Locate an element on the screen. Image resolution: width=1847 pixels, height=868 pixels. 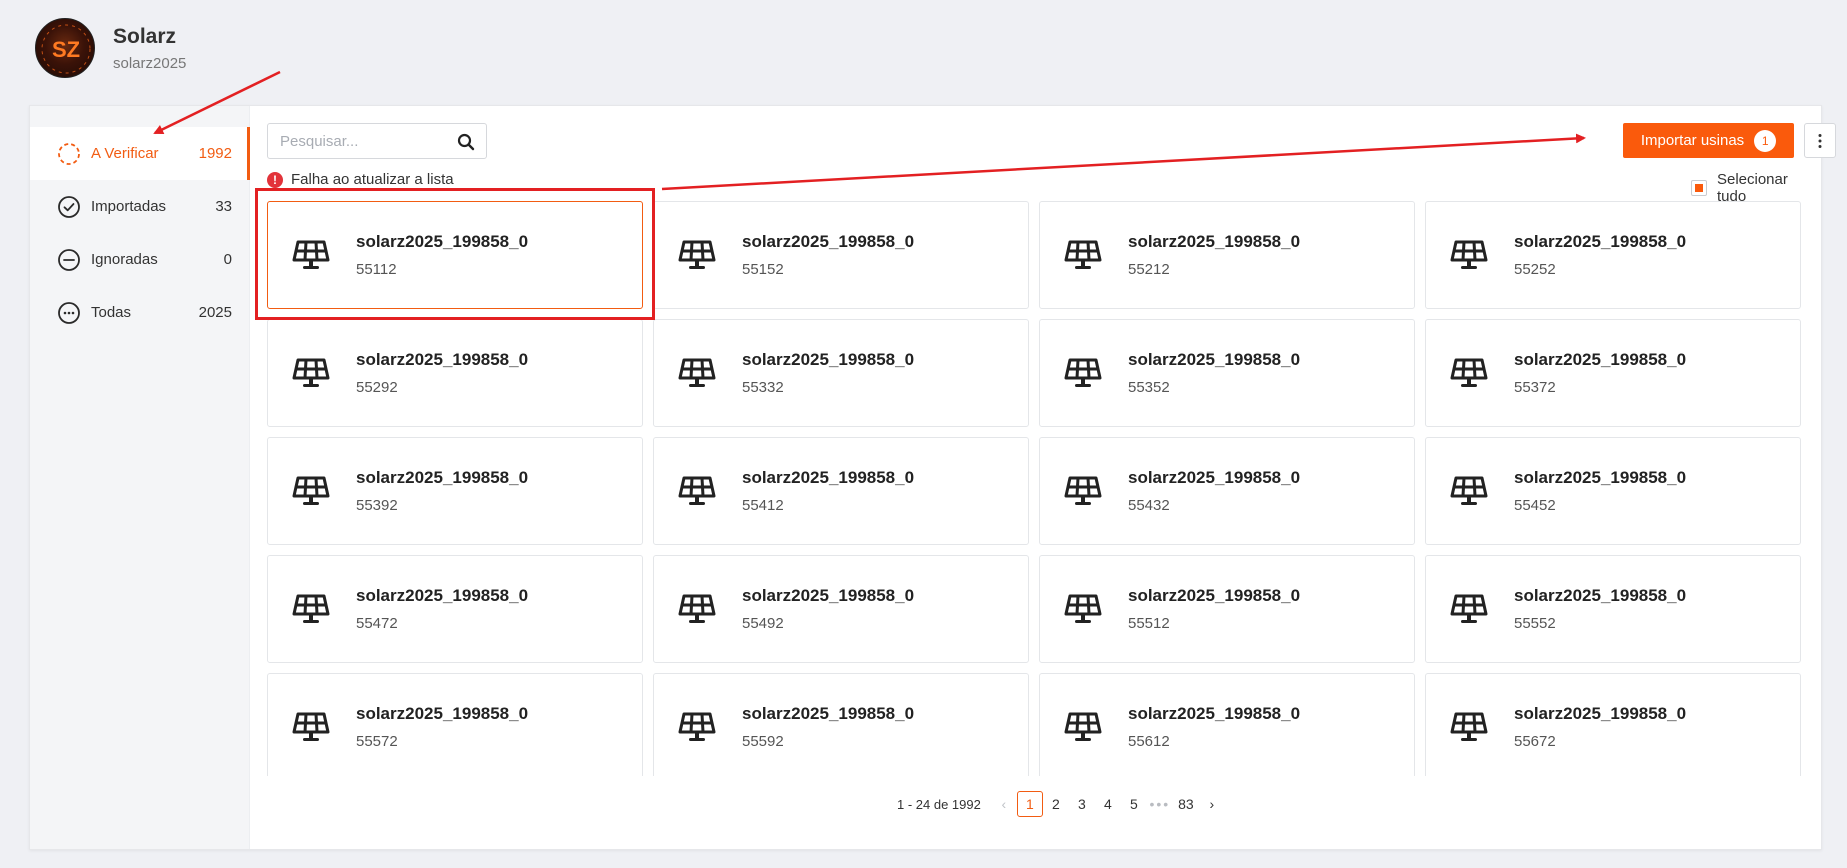
plant-card: solarz2025_199858_0 55552 is located at coordinates (1613, 609).